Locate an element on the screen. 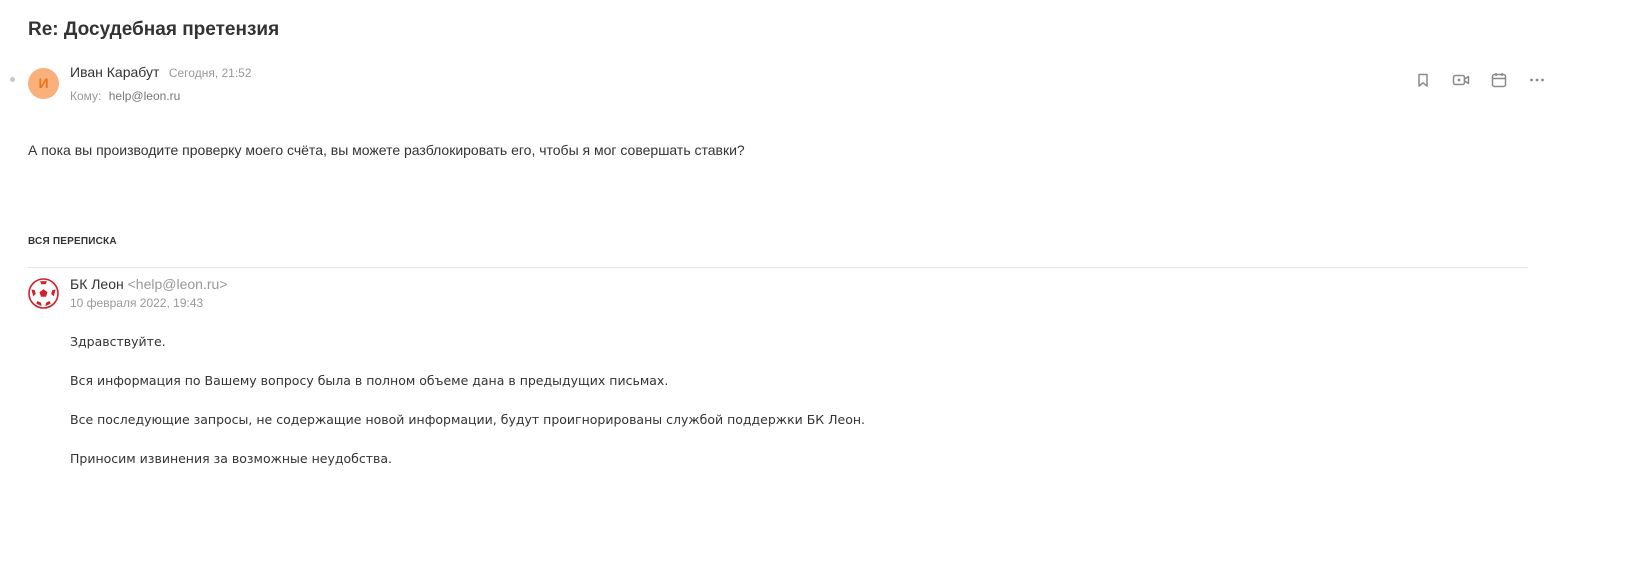 This screenshot has height=570, width=1627. calendar-icon is located at coordinates (1499, 80).